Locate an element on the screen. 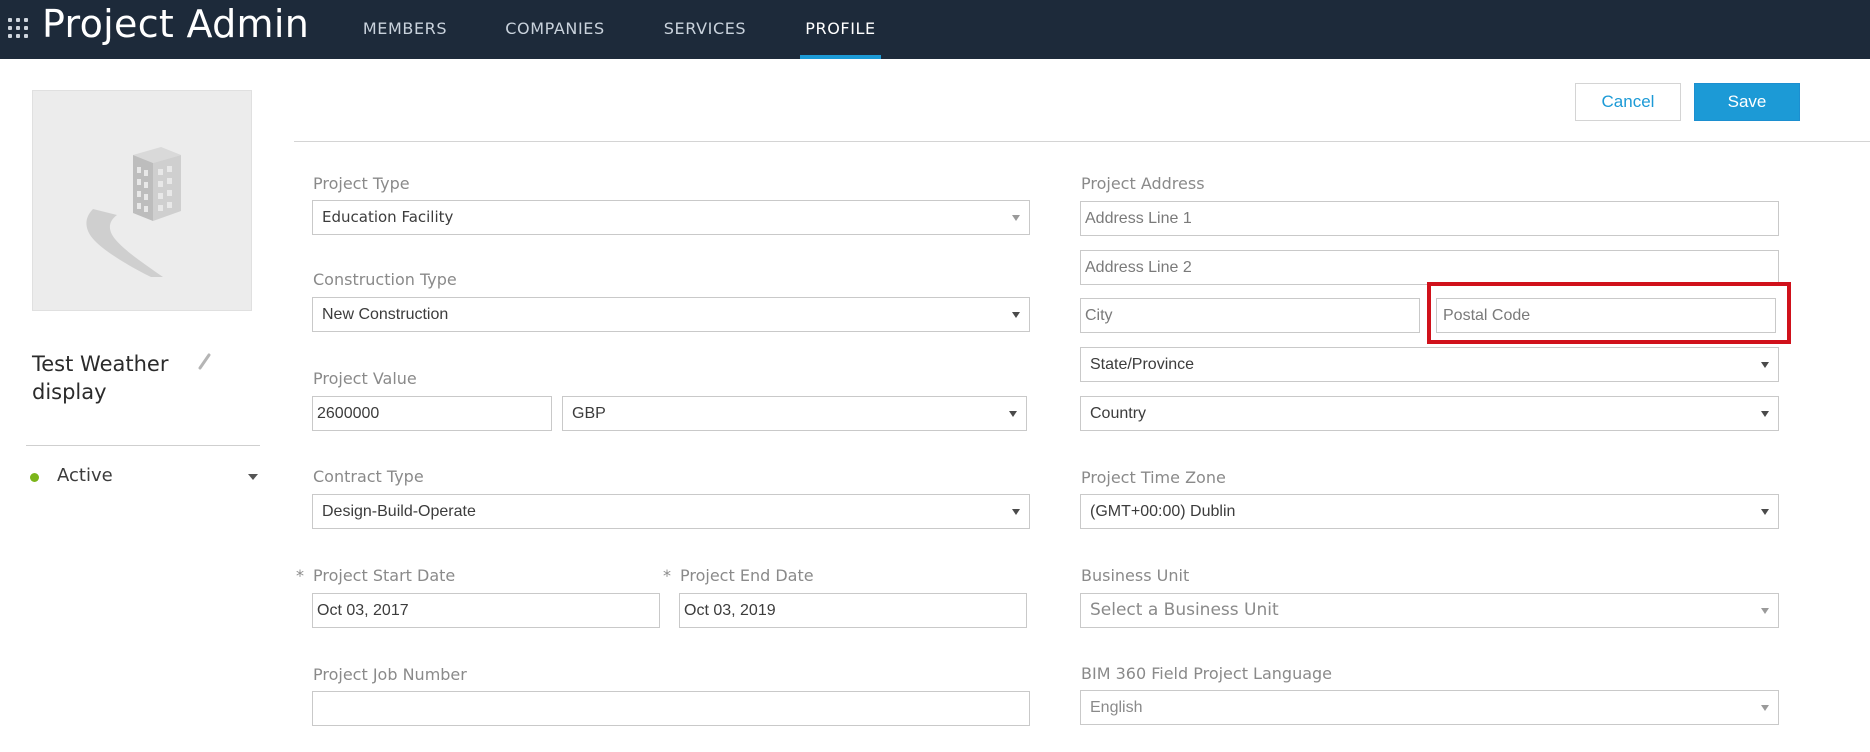 The width and height of the screenshot is (1870, 752). status-dropdown-caret-icon is located at coordinates (253, 477).